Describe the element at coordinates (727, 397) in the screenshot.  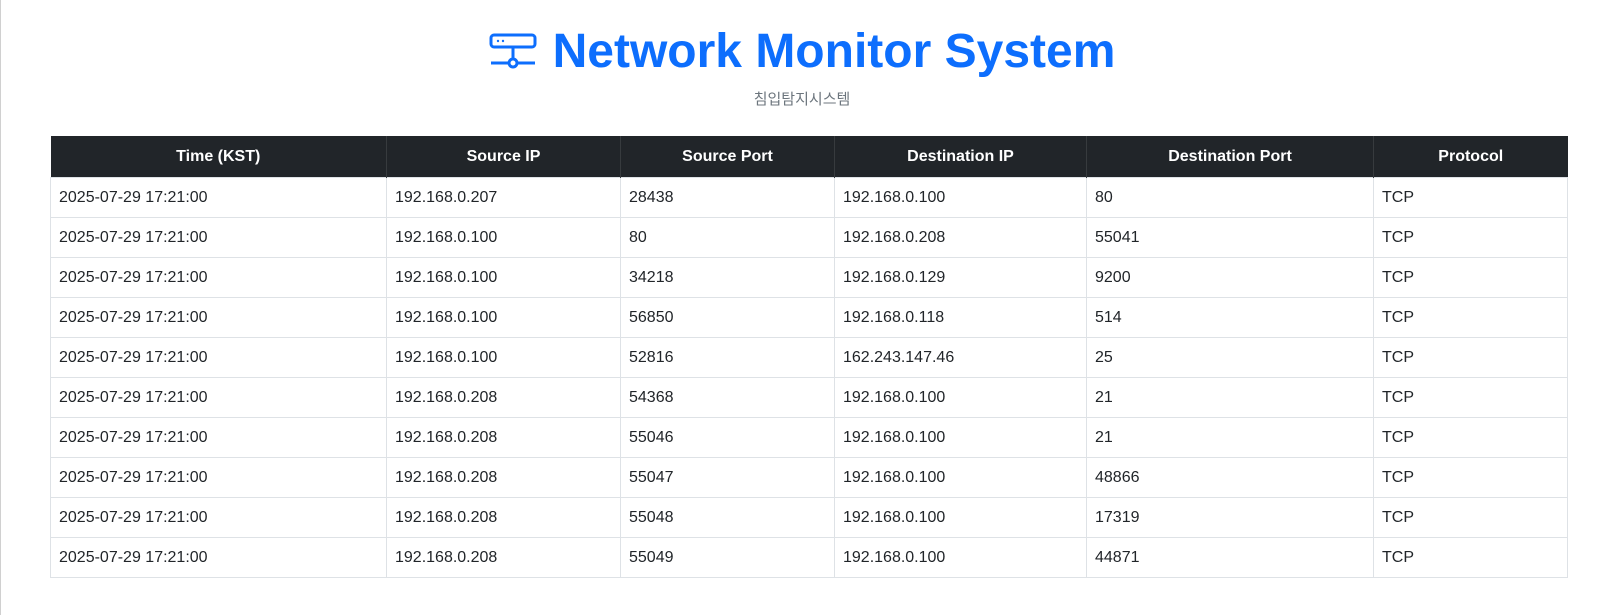
I see `cell-source-port: 54368` at that location.